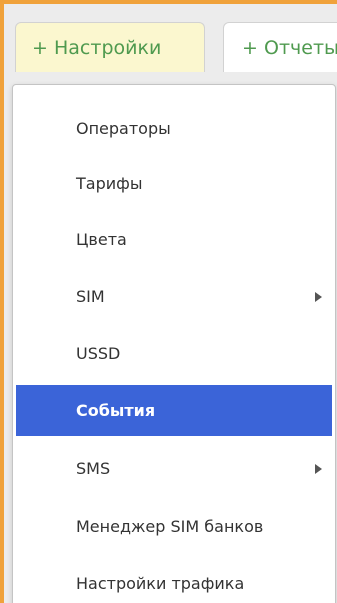 This screenshot has width=337, height=603. What do you see at coordinates (116, 410) in the screenshot?
I see `menu-item-label: События` at bounding box center [116, 410].